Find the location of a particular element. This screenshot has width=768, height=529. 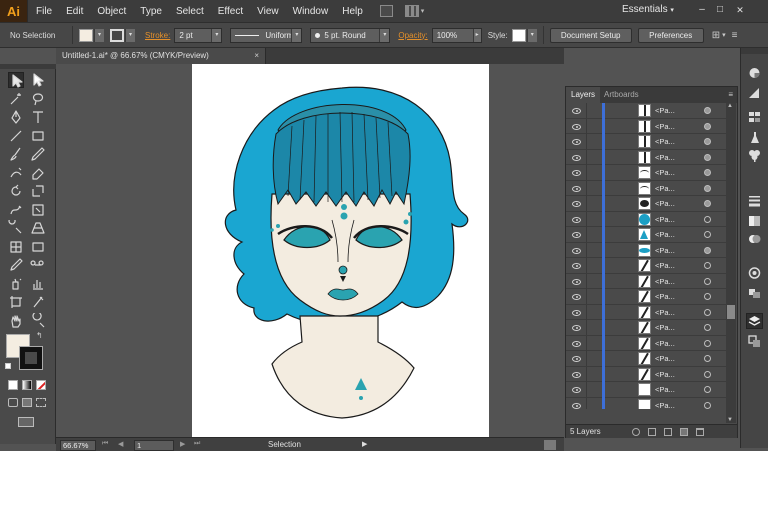

opacity-label: Opacity: is located at coordinates (412, 35).